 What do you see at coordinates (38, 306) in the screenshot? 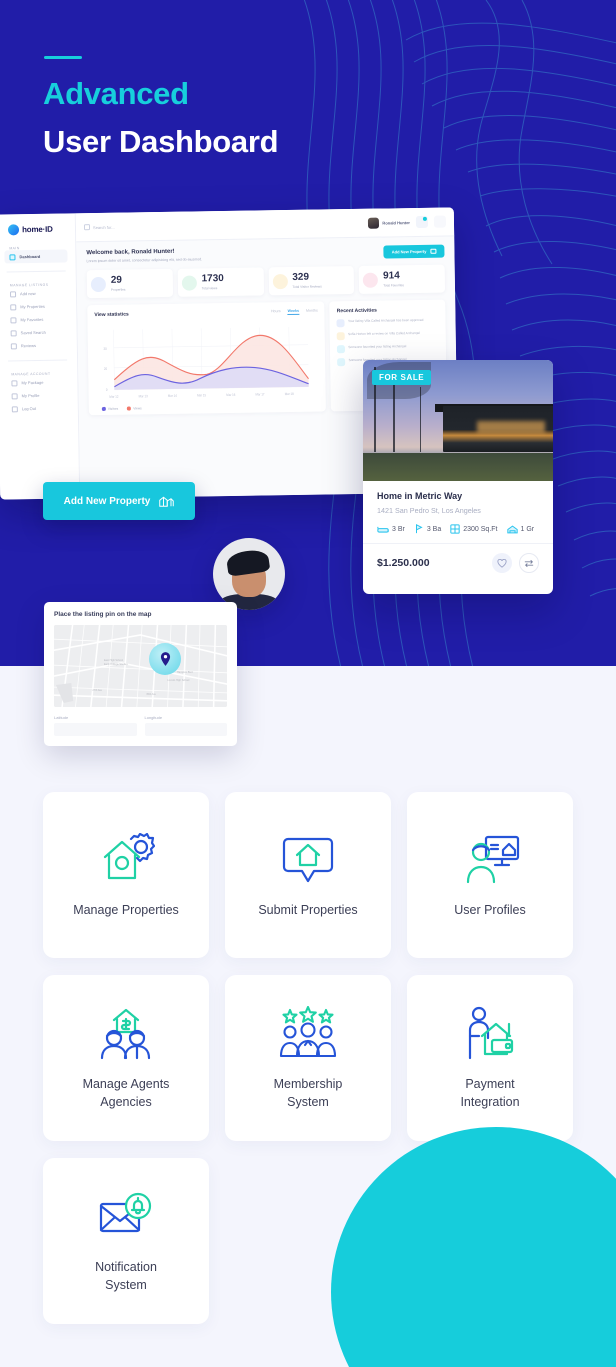
I see `sidebar-item-my-properties: My Properties` at bounding box center [38, 306].